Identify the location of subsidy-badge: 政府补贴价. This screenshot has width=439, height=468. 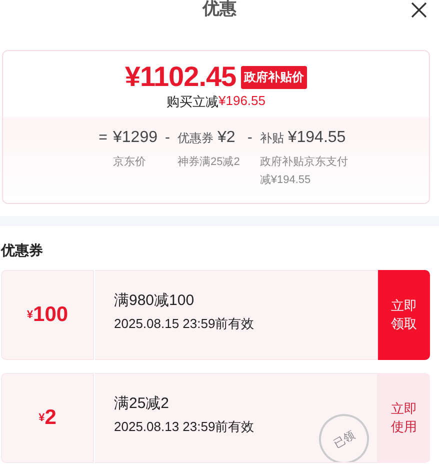
(274, 77).